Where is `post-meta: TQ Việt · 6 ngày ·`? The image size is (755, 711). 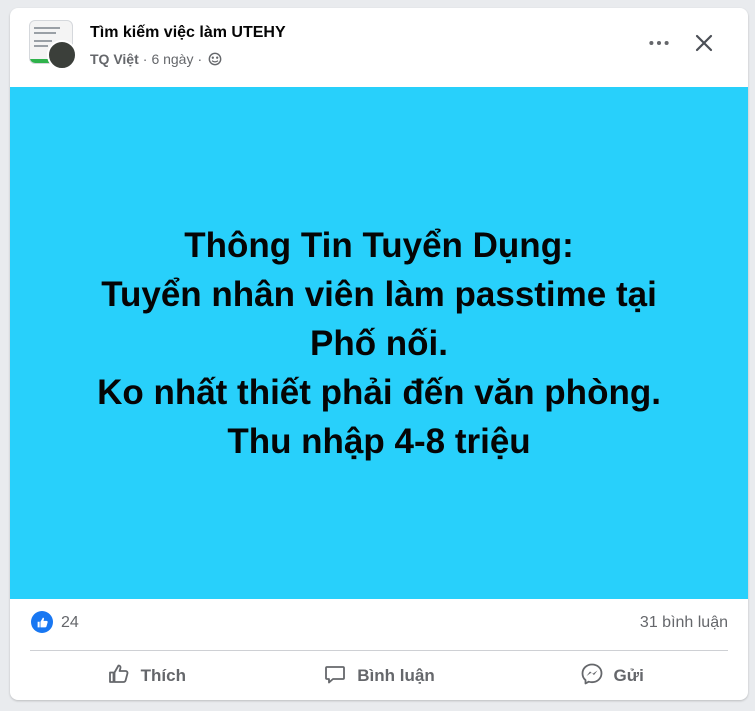
post-meta: TQ Việt · 6 ngày · is located at coordinates (156, 59).